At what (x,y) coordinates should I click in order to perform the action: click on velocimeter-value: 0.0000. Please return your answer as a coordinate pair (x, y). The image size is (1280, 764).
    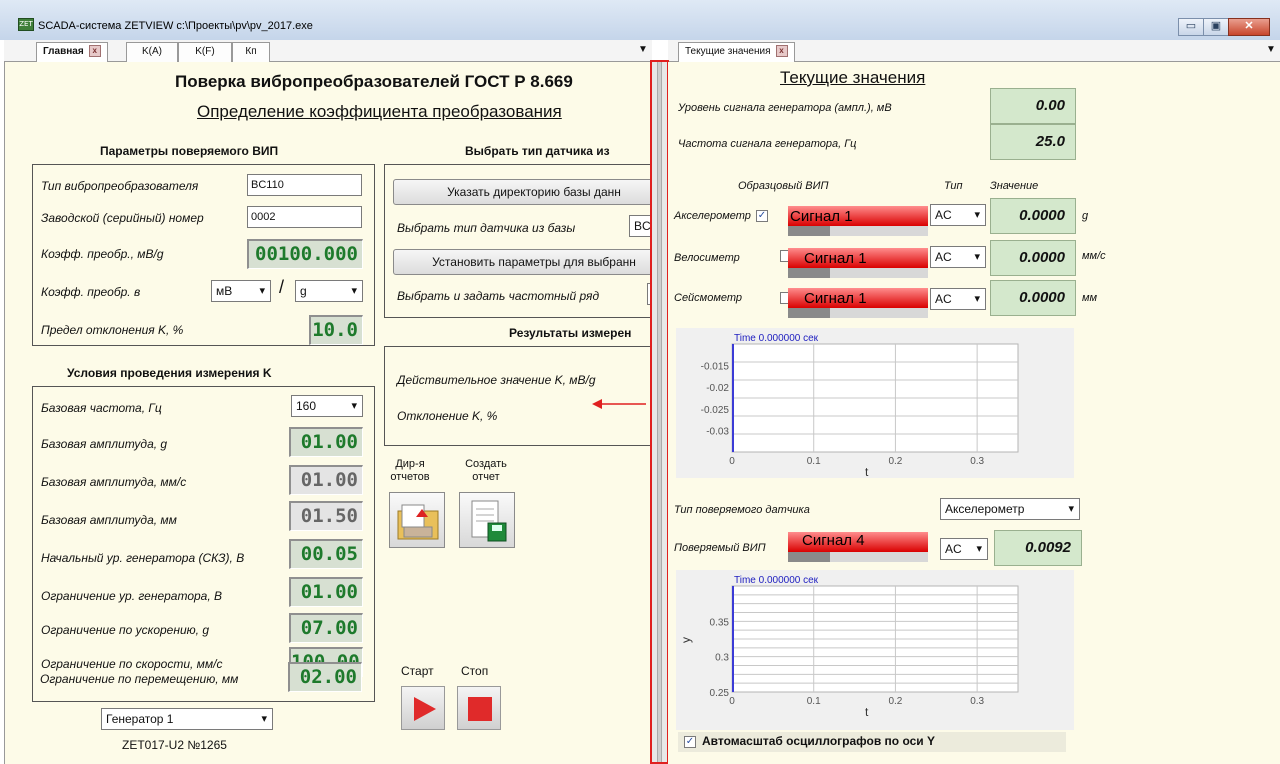
    Looking at the image, I should click on (1033, 258).